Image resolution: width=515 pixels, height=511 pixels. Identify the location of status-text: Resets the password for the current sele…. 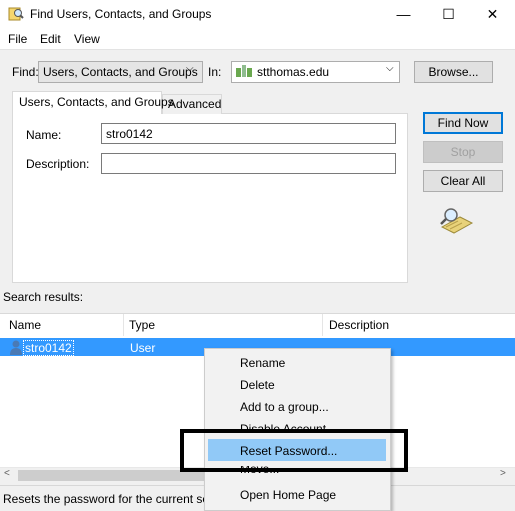
(105, 499).